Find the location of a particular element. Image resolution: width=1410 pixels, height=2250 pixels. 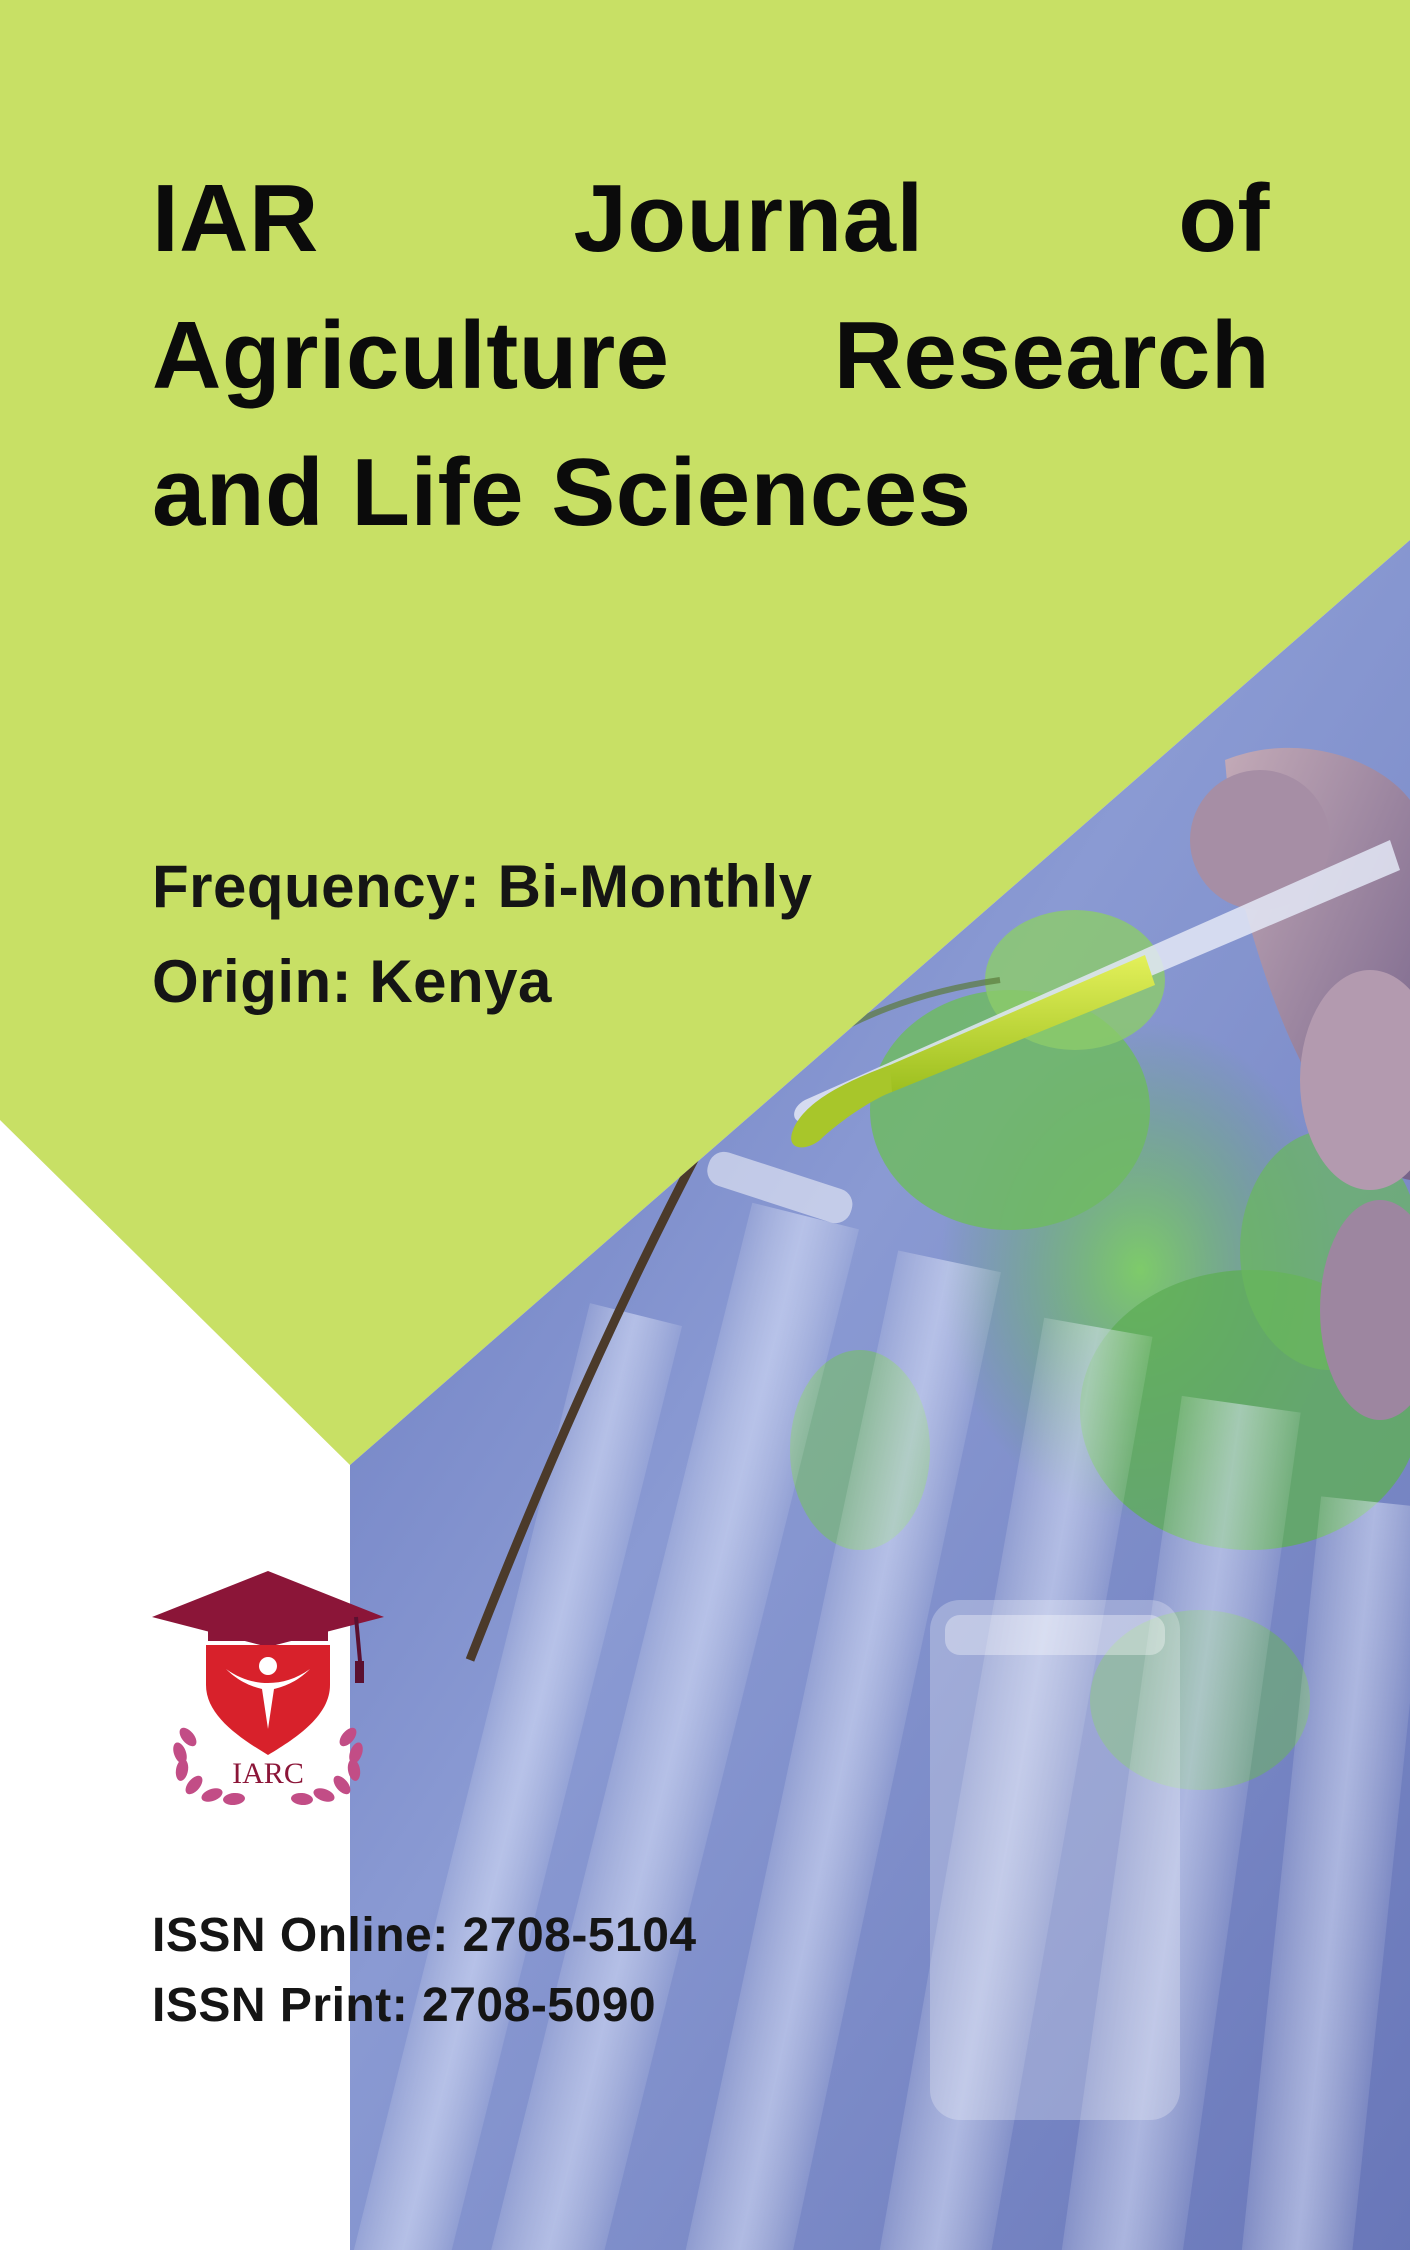

issn-online-line: ISSN Online: 2708-5104 is located at coordinates (424, 1935).